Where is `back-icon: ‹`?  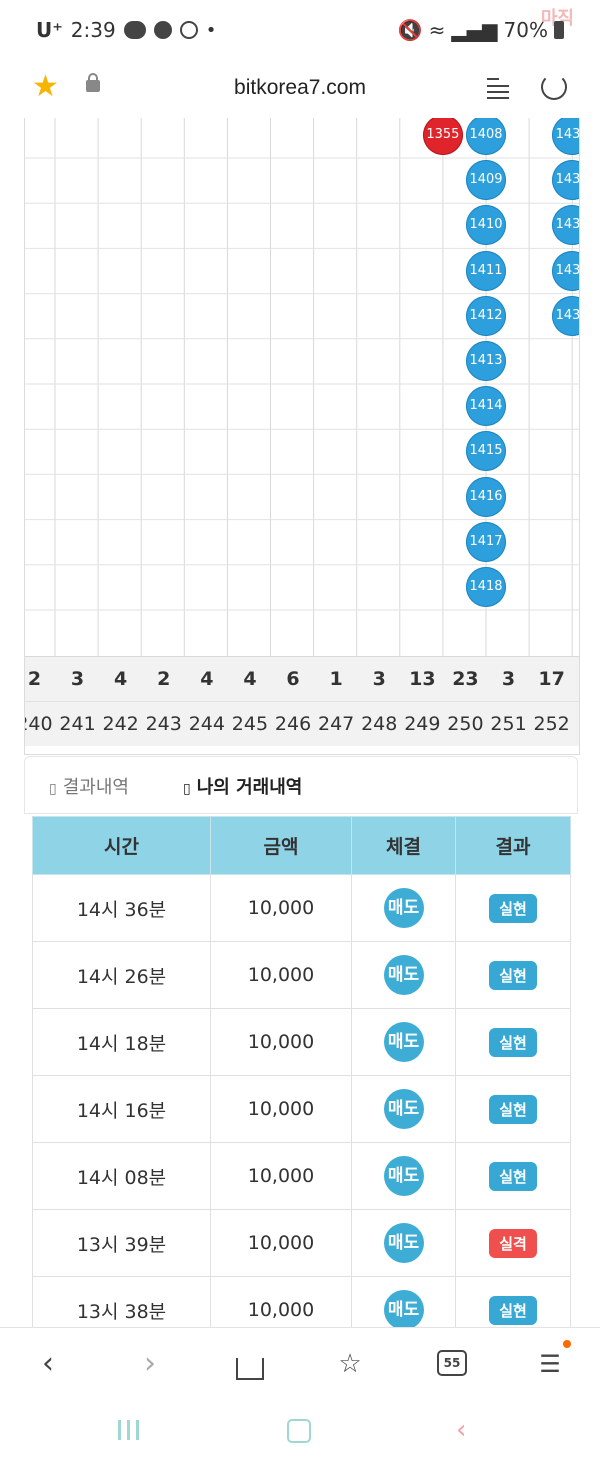
back-icon: ‹ is located at coordinates (48, 1364).